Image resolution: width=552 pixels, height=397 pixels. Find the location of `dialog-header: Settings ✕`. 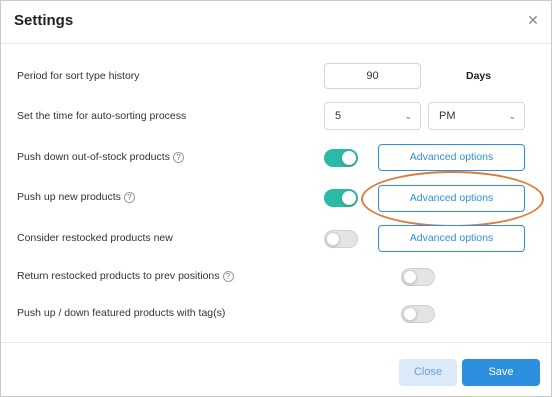

dialog-header: Settings ✕ is located at coordinates (276, 22).